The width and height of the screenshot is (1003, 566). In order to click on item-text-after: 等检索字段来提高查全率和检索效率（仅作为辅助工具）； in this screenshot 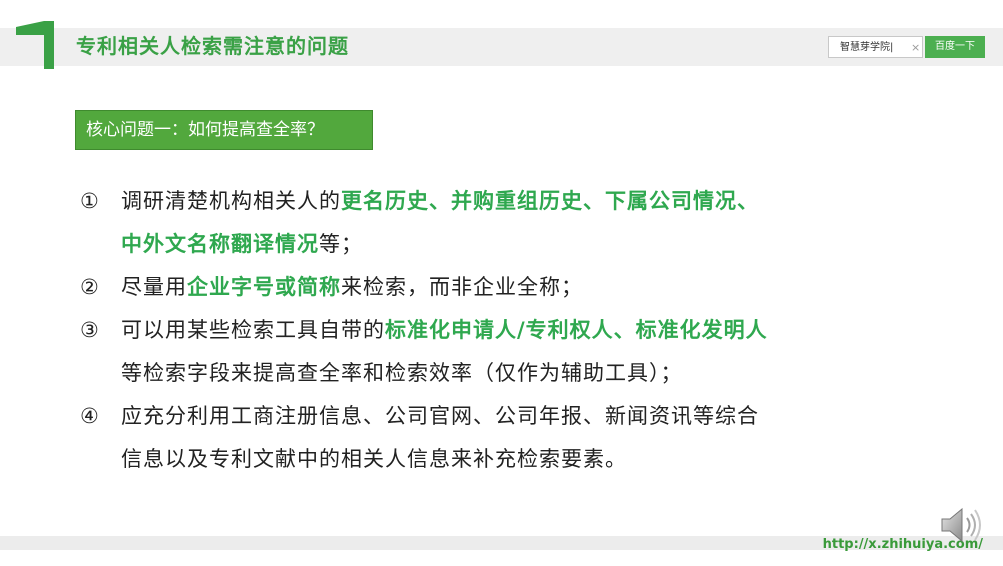, I will do `click(402, 373)`.